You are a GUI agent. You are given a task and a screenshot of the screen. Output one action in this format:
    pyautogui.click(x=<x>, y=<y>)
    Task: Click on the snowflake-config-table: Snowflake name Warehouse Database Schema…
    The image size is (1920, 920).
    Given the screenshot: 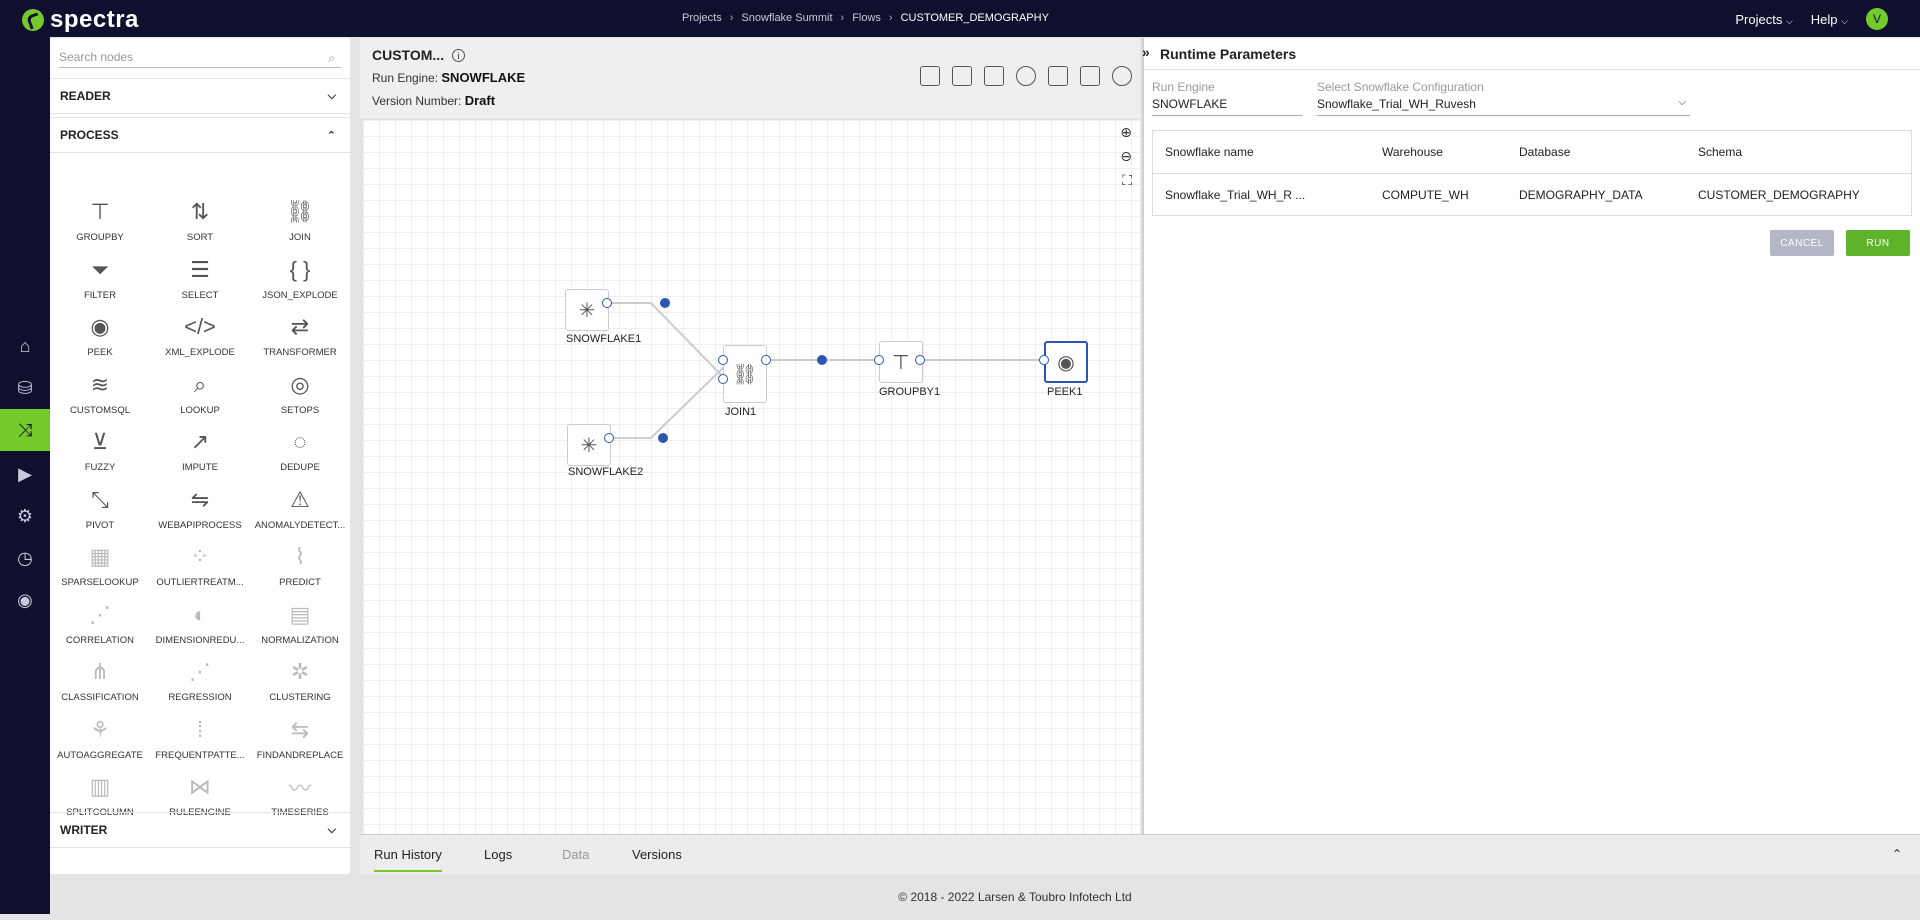 What is the action you would take?
    pyautogui.click(x=1532, y=173)
    